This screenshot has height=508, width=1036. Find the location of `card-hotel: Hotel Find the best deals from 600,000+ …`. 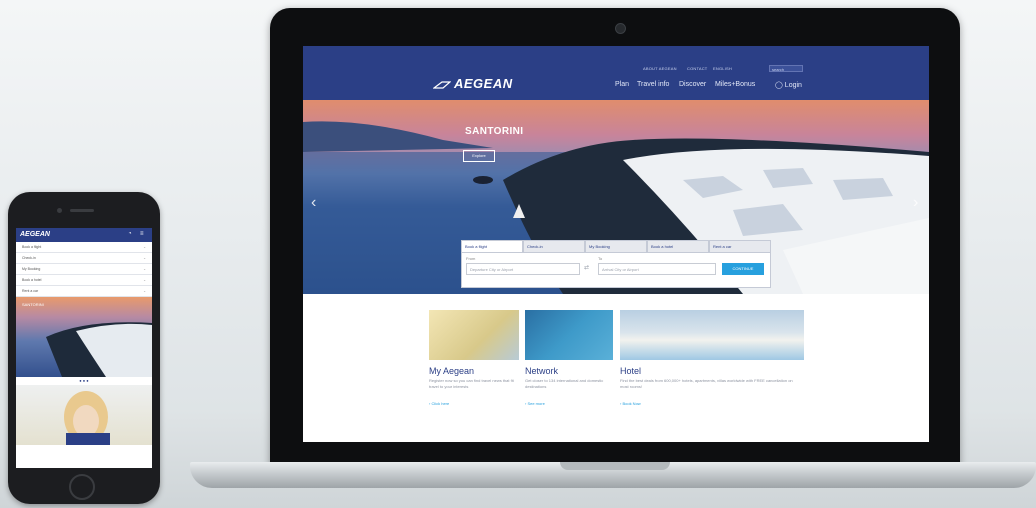

card-hotel: Hotel Find the best deals from 600,000+ … is located at coordinates (712, 358).